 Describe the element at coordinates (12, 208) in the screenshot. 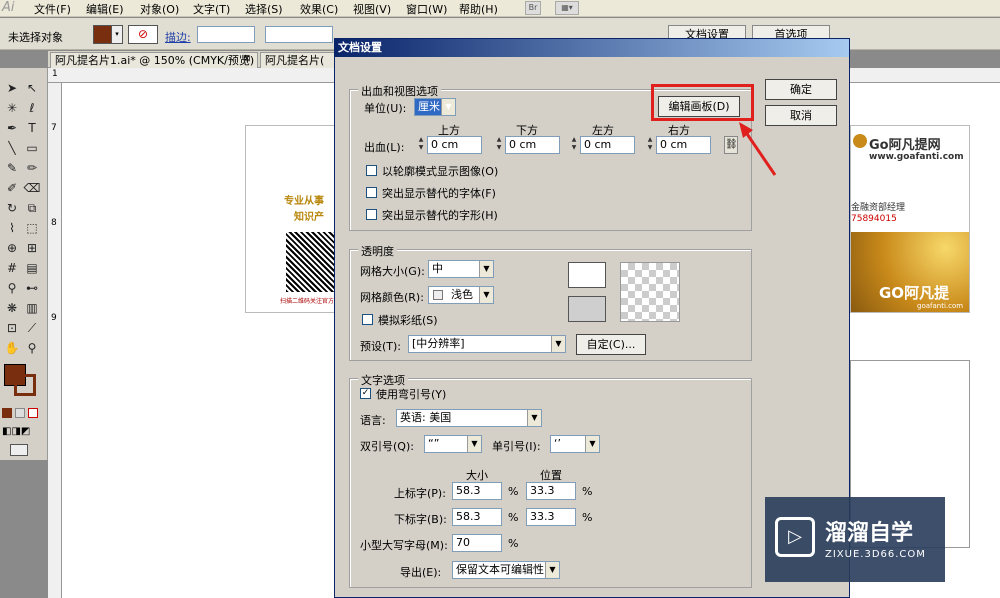

I see `rotate-tool-icon: ↻` at that location.